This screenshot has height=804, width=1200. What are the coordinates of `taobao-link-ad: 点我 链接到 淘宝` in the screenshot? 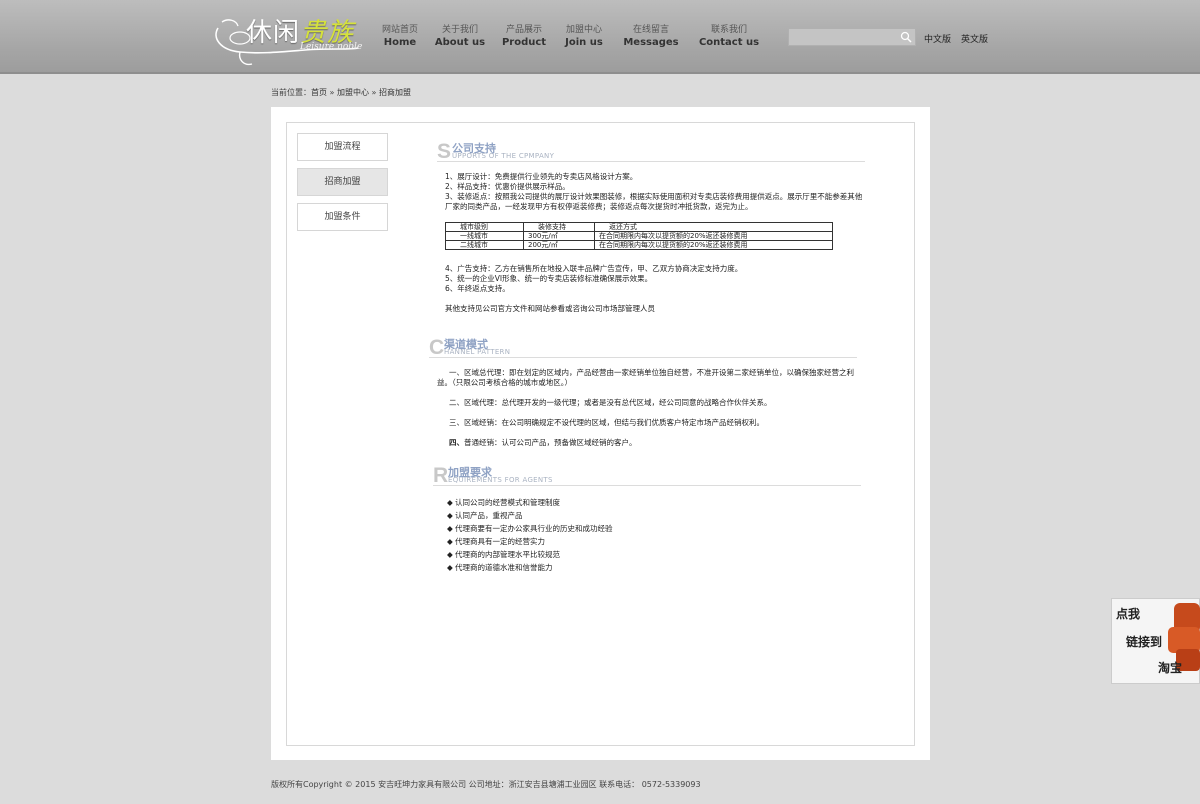 It's located at (1155, 641).